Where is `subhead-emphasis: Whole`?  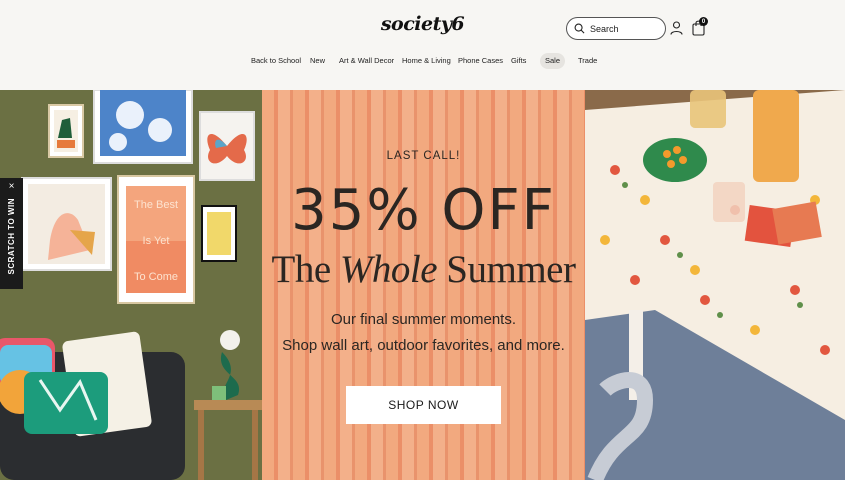
subhead-emphasis: Whole is located at coordinates (388, 269).